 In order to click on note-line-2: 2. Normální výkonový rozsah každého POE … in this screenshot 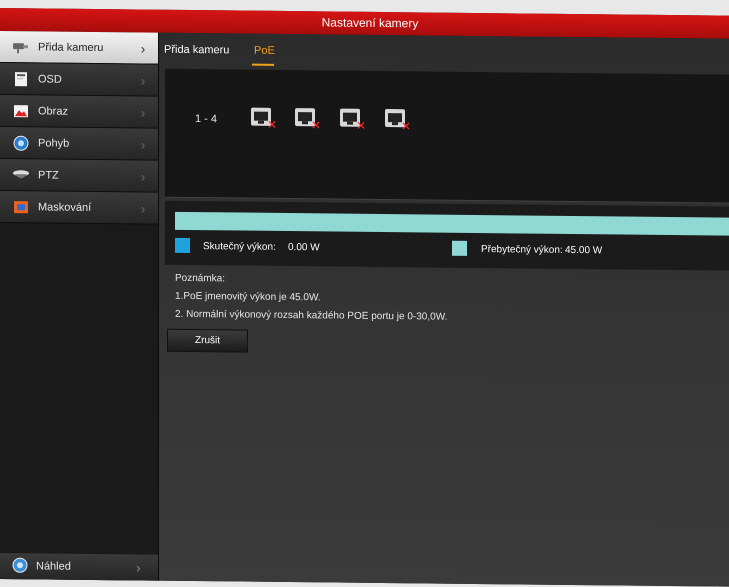, I will do `click(311, 315)`.